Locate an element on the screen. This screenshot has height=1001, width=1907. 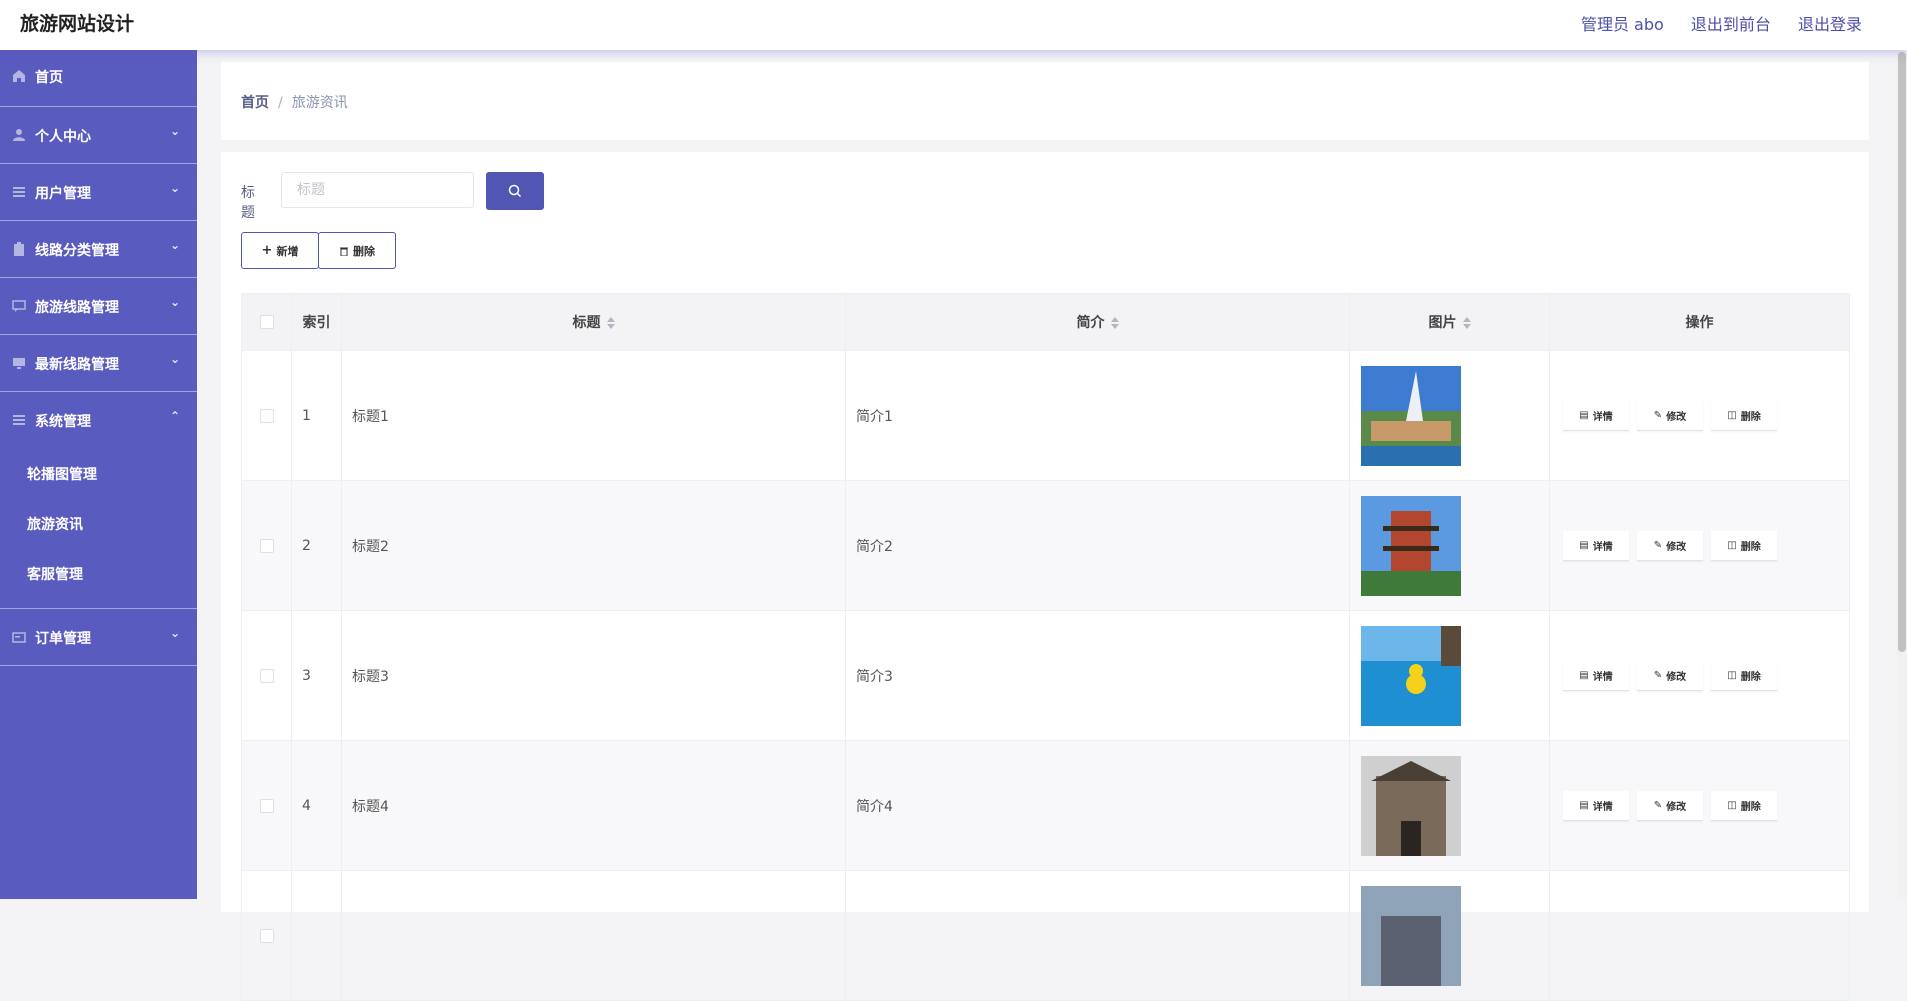
scrollbar-thumb is located at coordinates (1902, 352).